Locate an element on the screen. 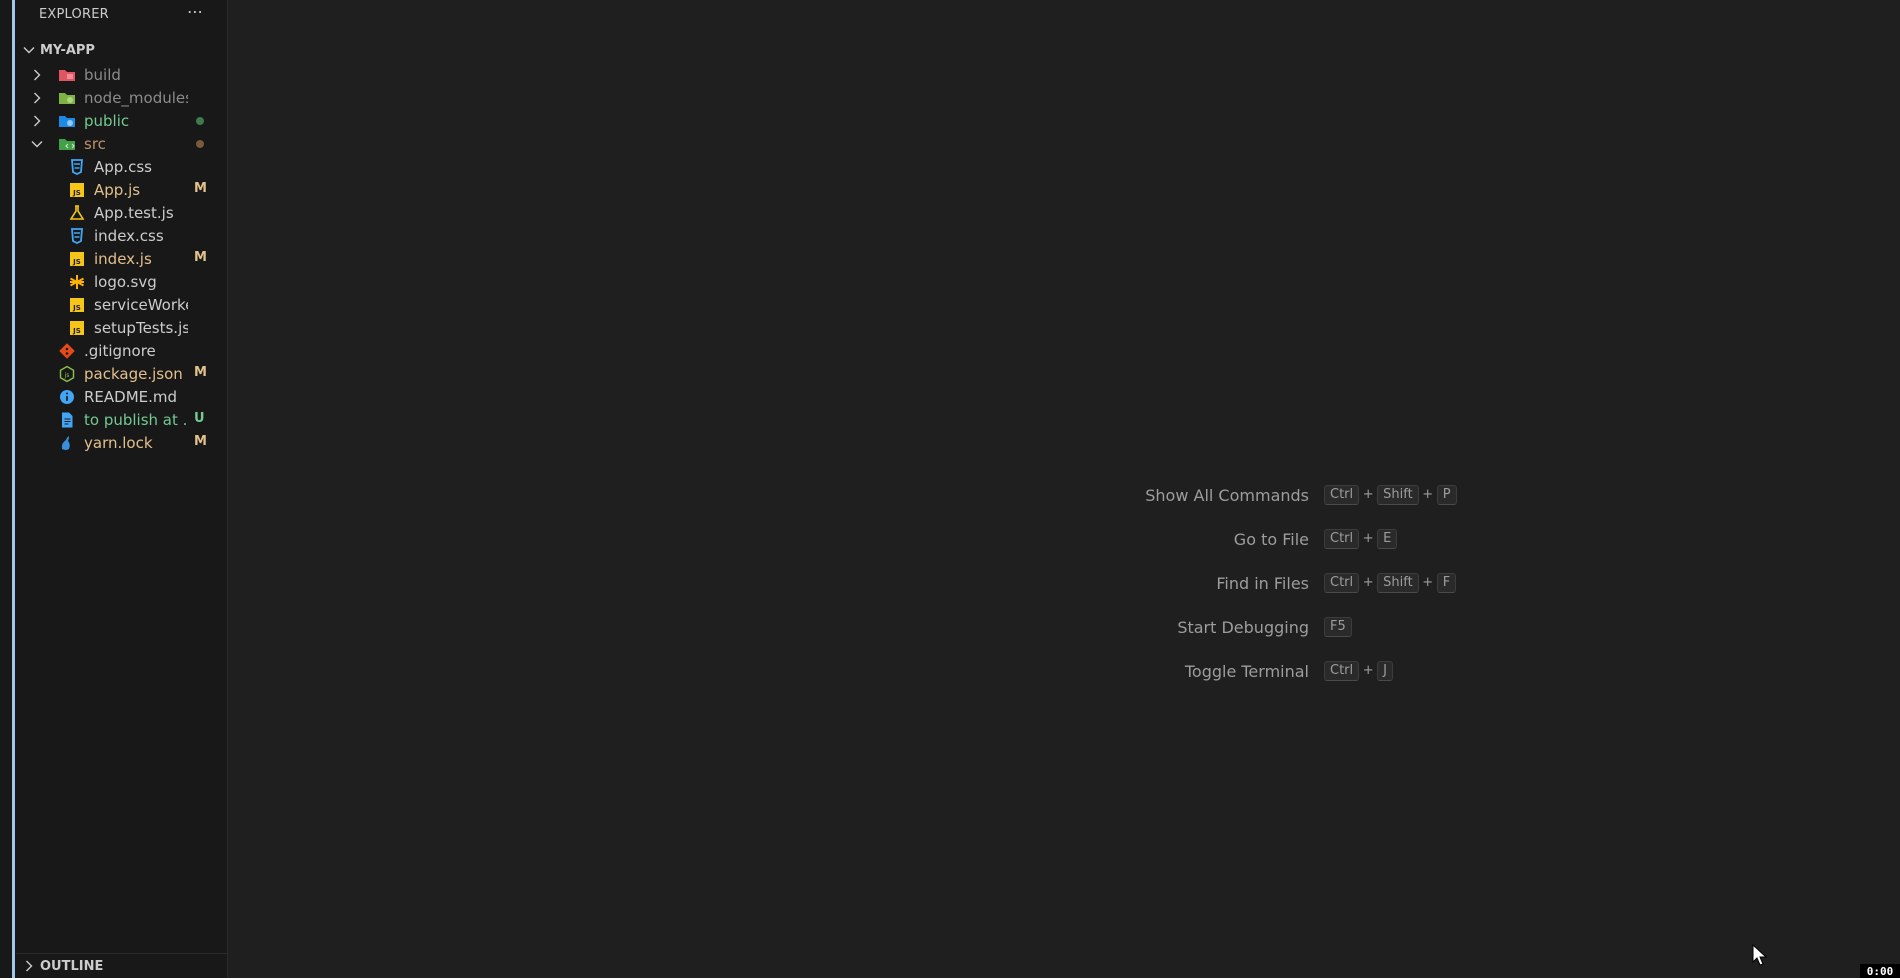 The width and height of the screenshot is (1900, 980). folder-build-icon is located at coordinates (67, 75).